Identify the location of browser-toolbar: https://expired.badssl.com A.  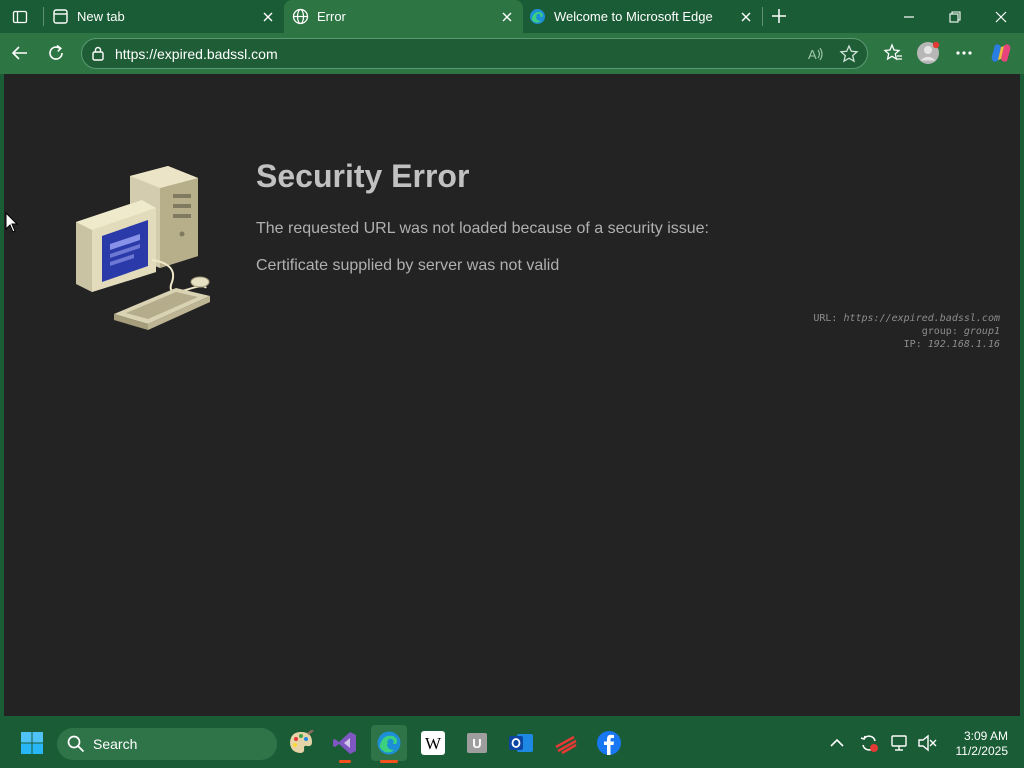
(512, 53).